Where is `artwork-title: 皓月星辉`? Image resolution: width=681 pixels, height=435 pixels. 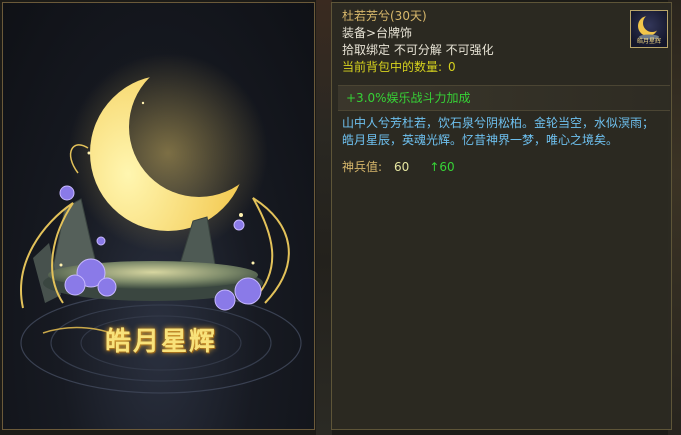
artwork-title: 皓月星辉 is located at coordinates (160, 342).